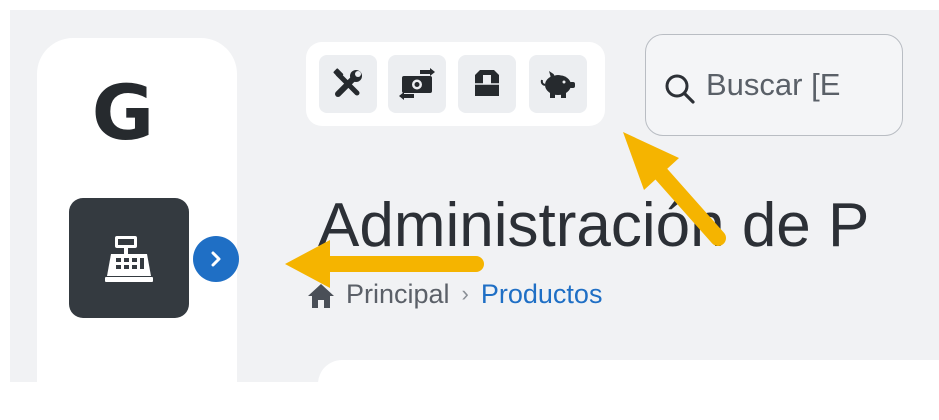  I want to click on page-title: Administración de P, so click(594, 225).